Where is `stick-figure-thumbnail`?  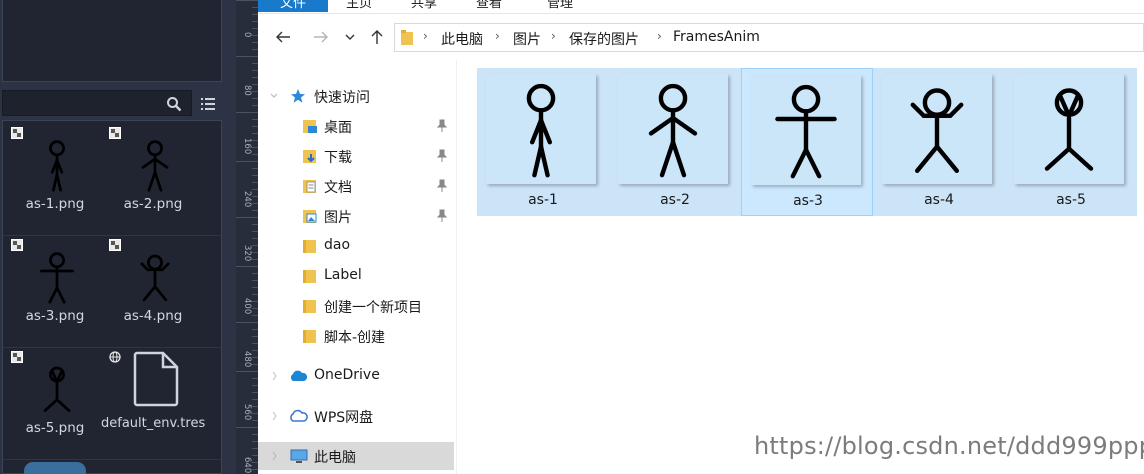 stick-figure-thumbnail is located at coordinates (57, 389).